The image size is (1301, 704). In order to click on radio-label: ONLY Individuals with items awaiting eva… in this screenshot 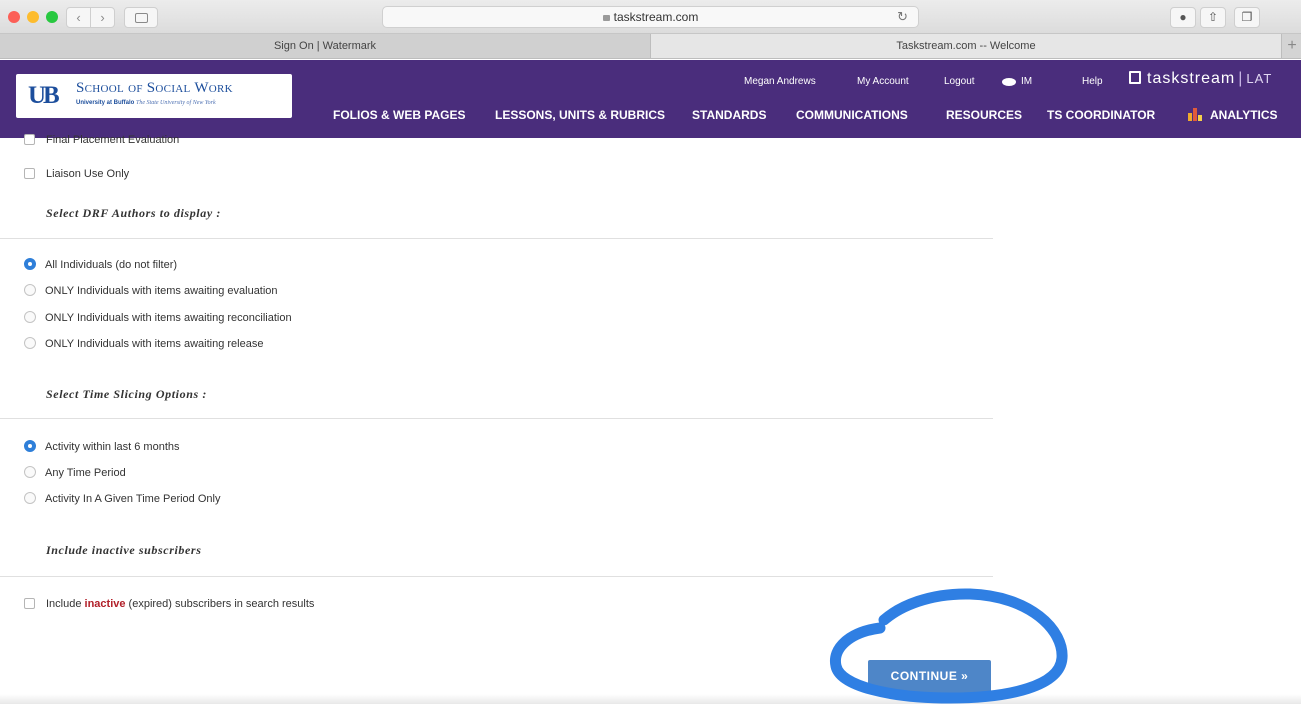, I will do `click(161, 291)`.